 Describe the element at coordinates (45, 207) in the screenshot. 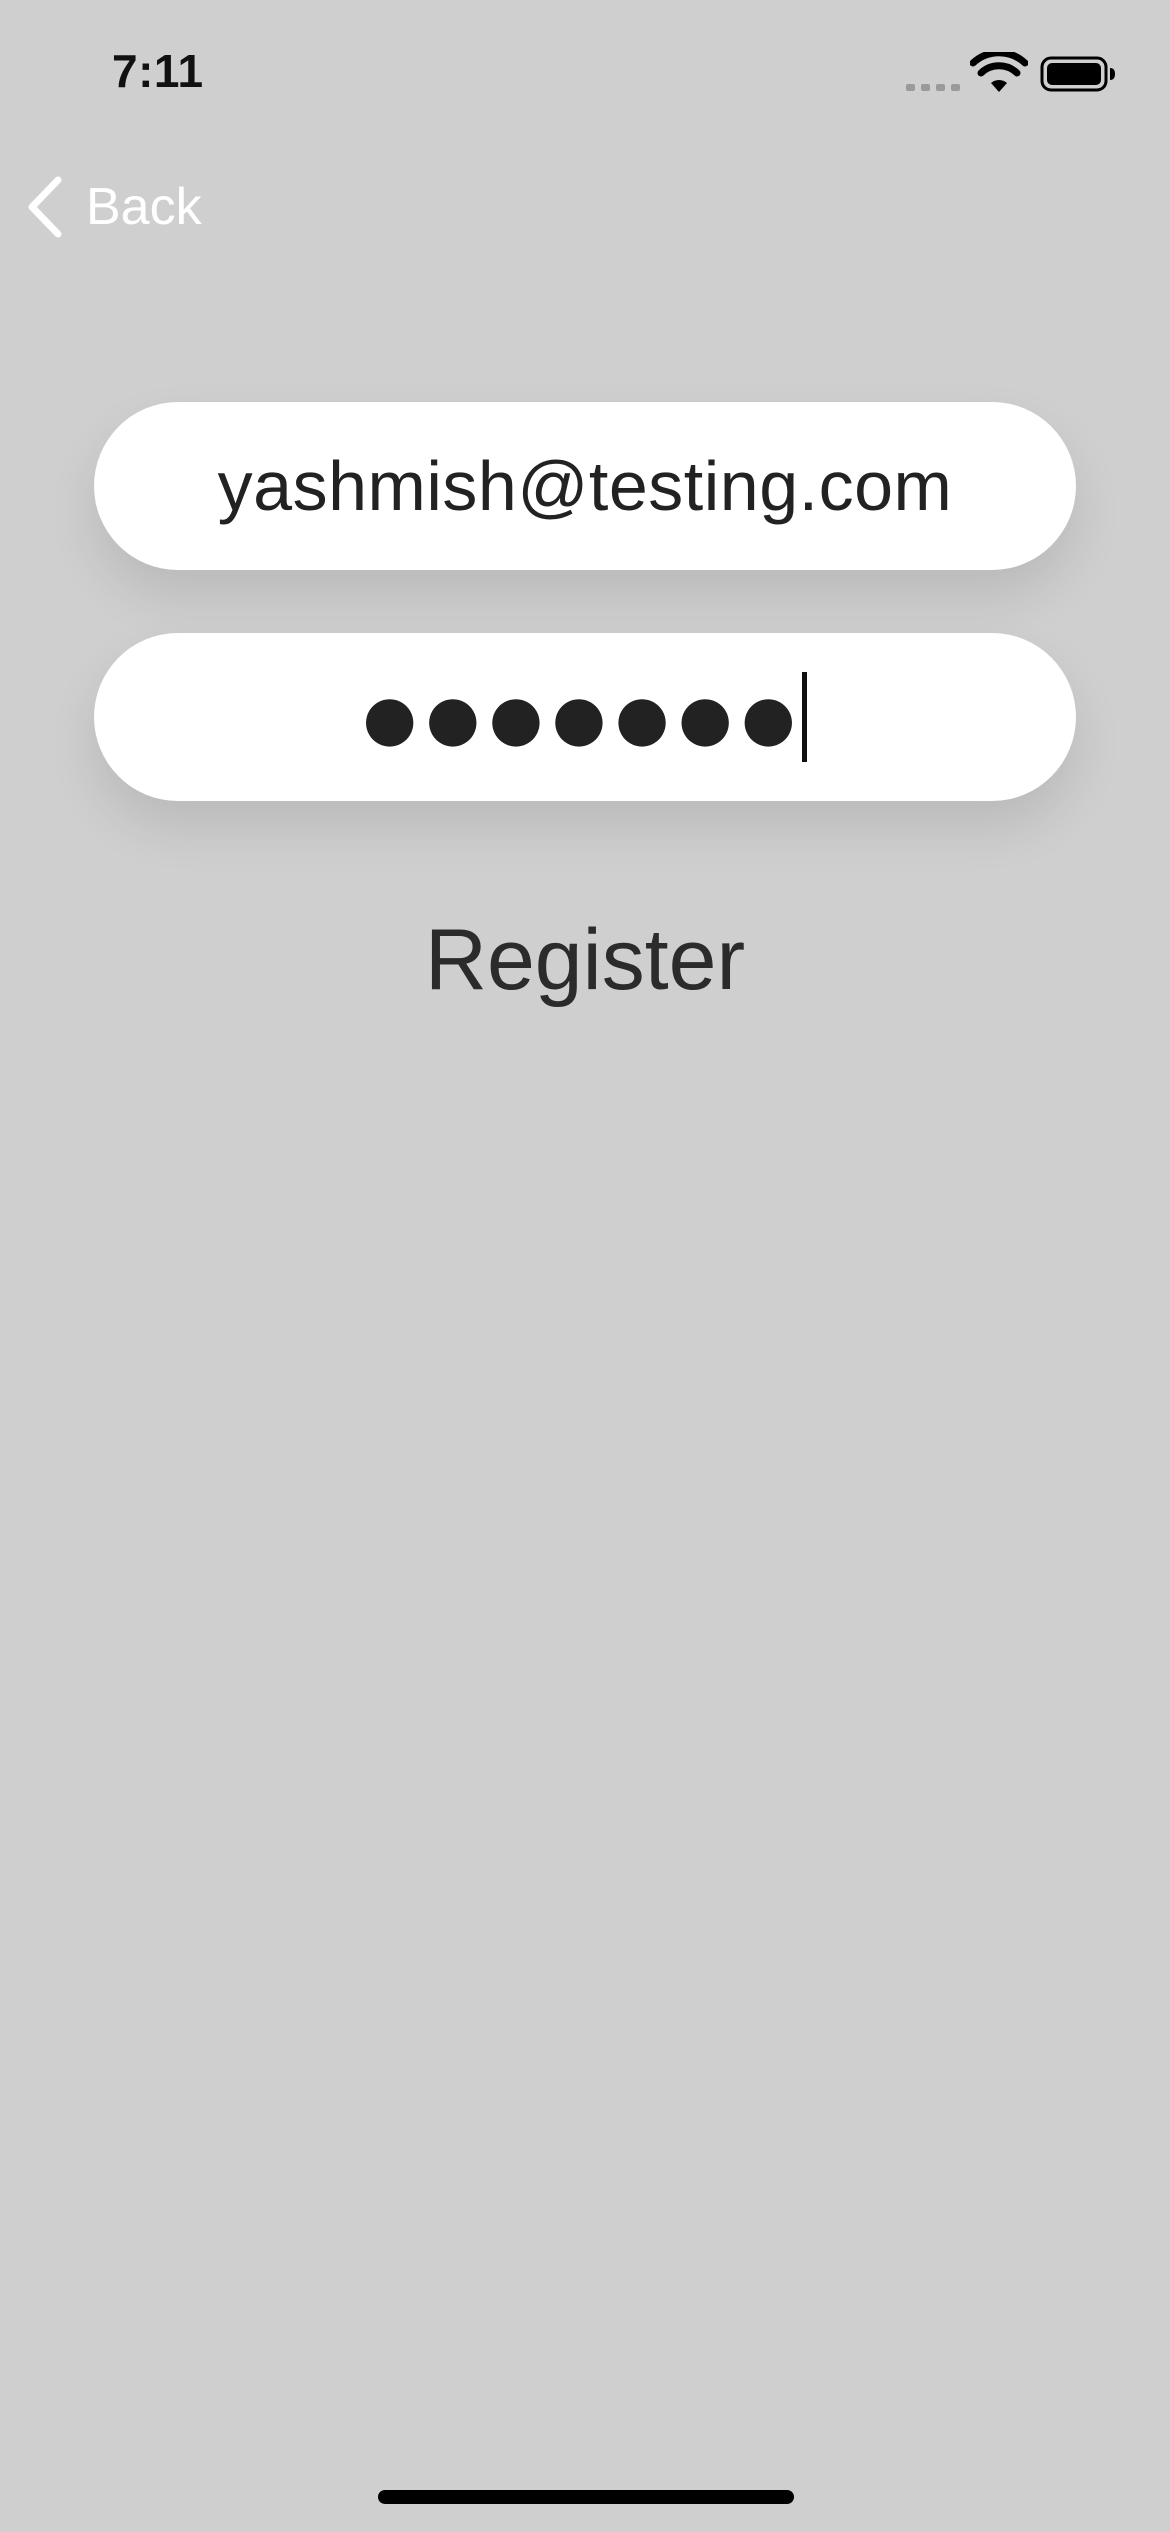

I see `chevron-left-icon` at that location.